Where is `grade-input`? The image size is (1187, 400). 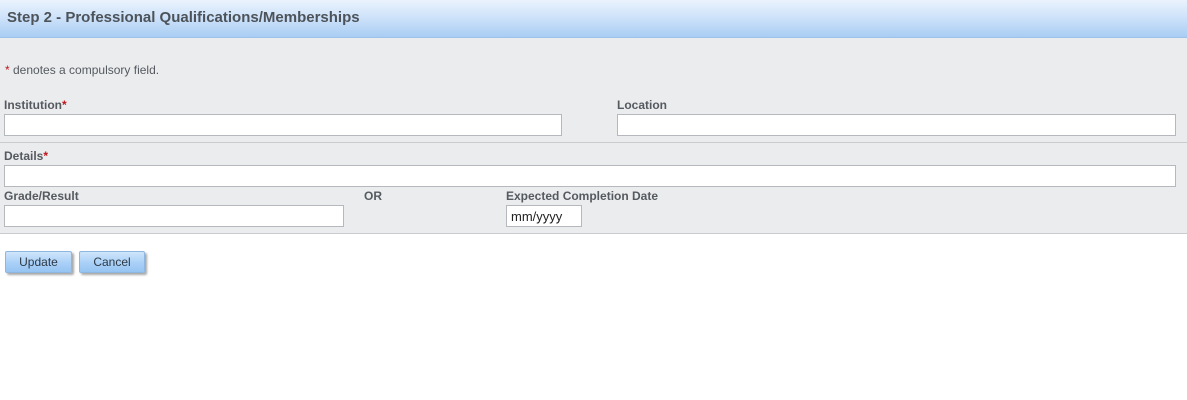
grade-input is located at coordinates (174, 216).